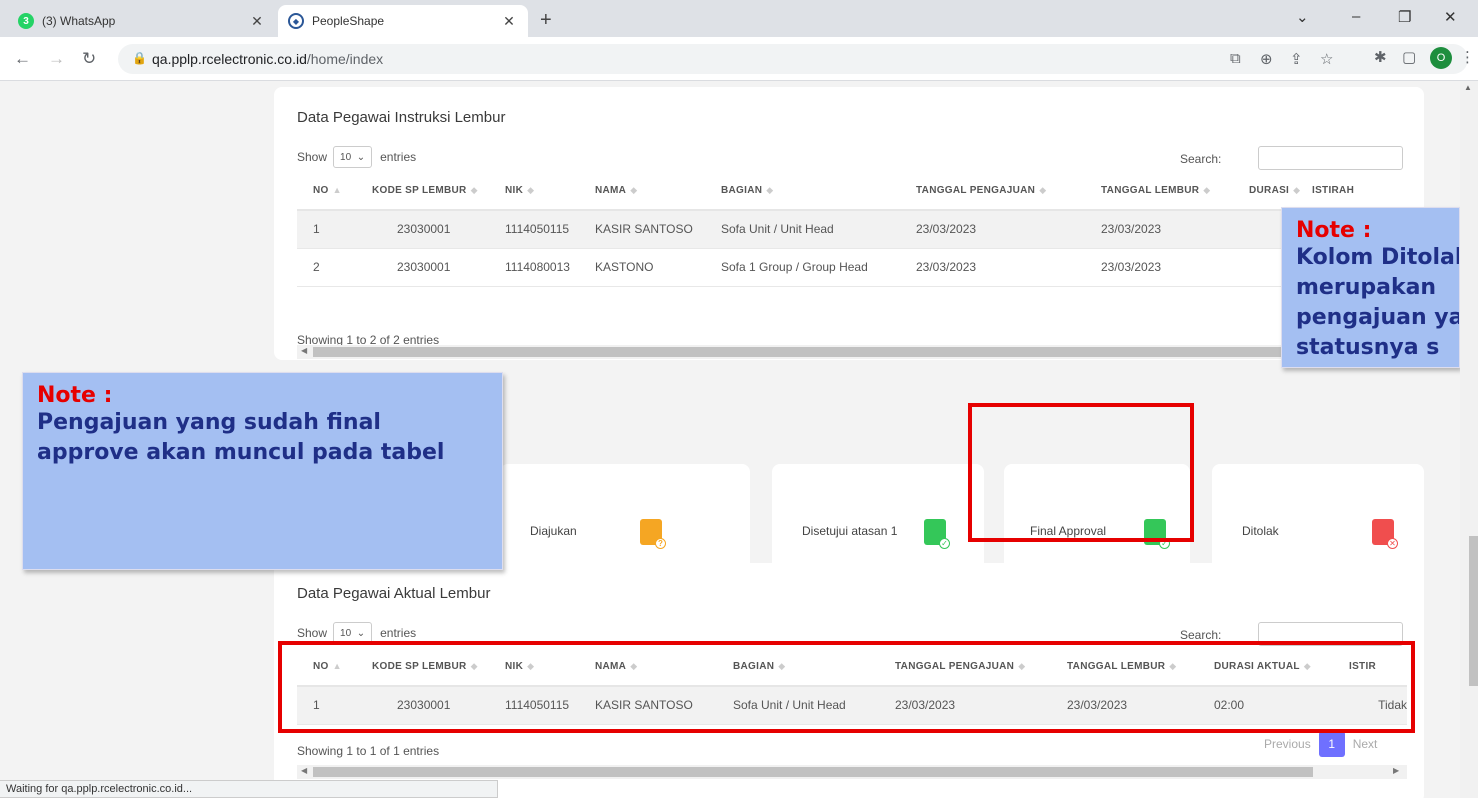 Image resolution: width=1478 pixels, height=798 pixels. What do you see at coordinates (353, 157) in the screenshot?
I see `page-size-select: 10 ⌄` at bounding box center [353, 157].